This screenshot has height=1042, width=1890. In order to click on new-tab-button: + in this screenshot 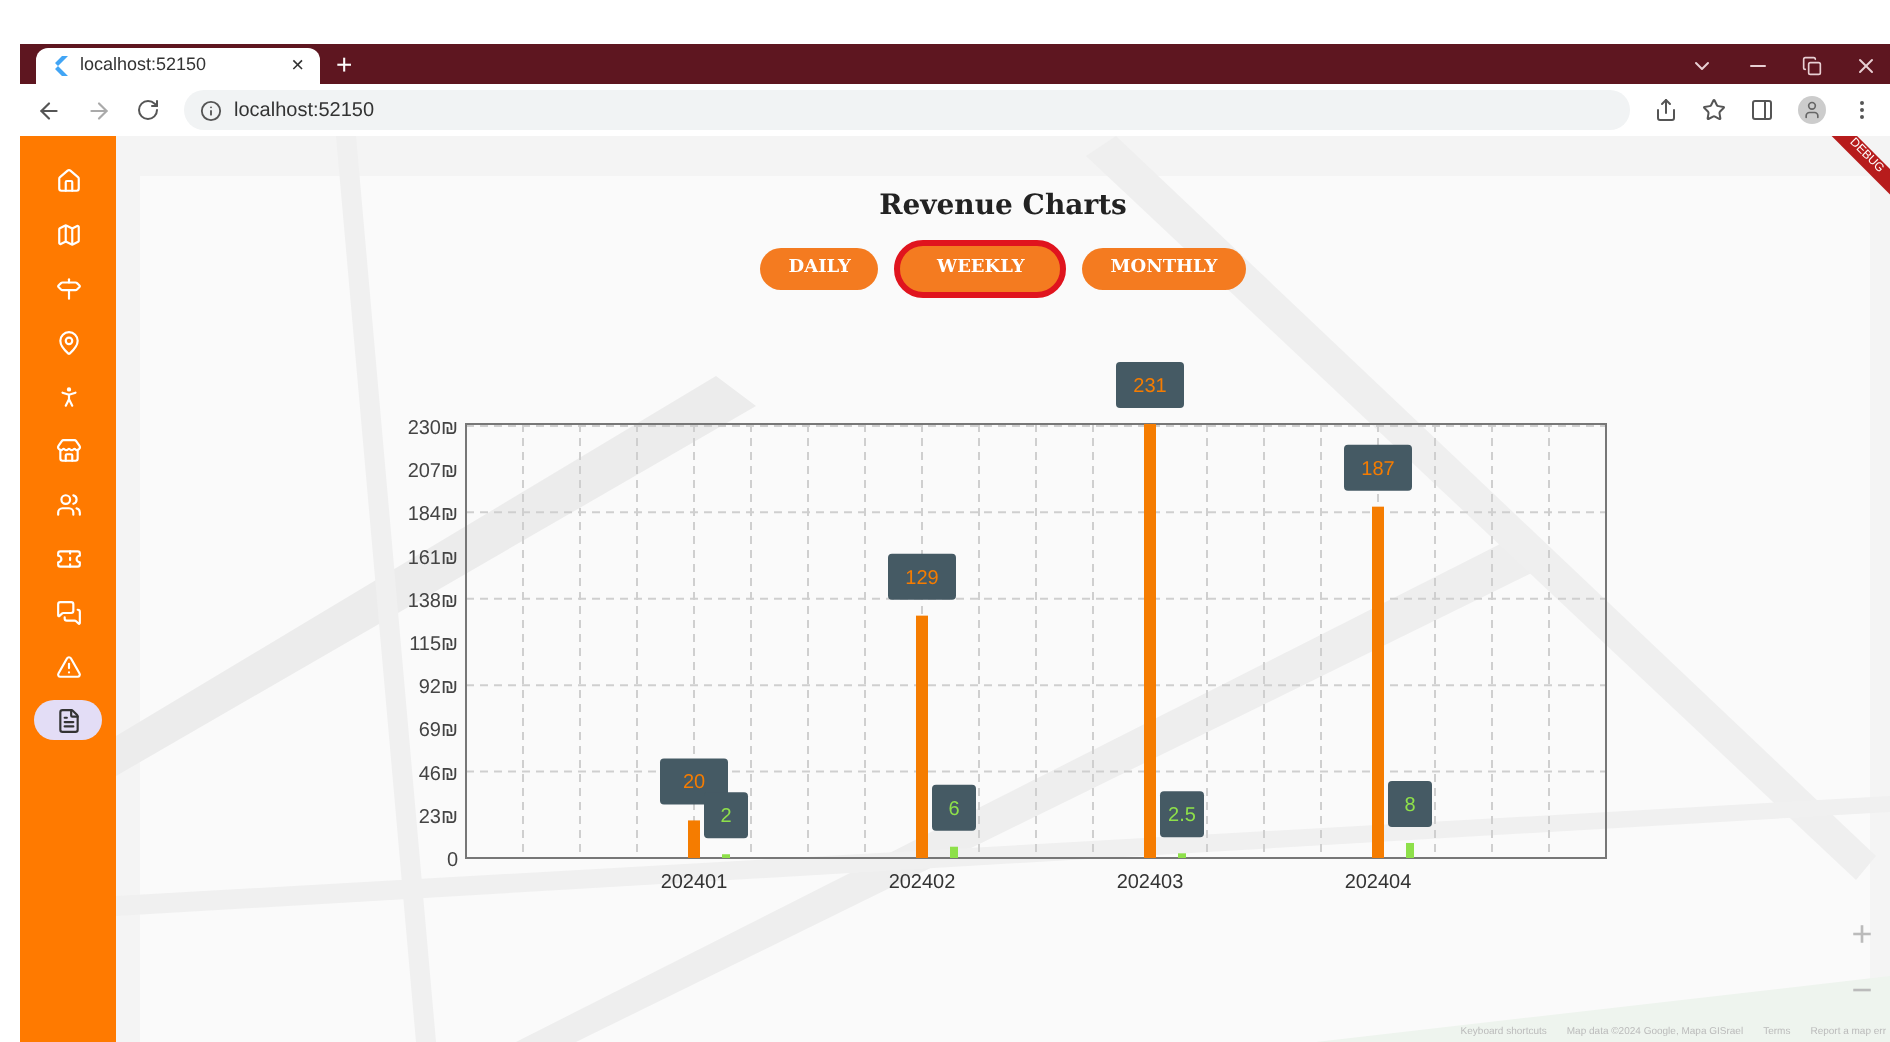, I will do `click(344, 64)`.